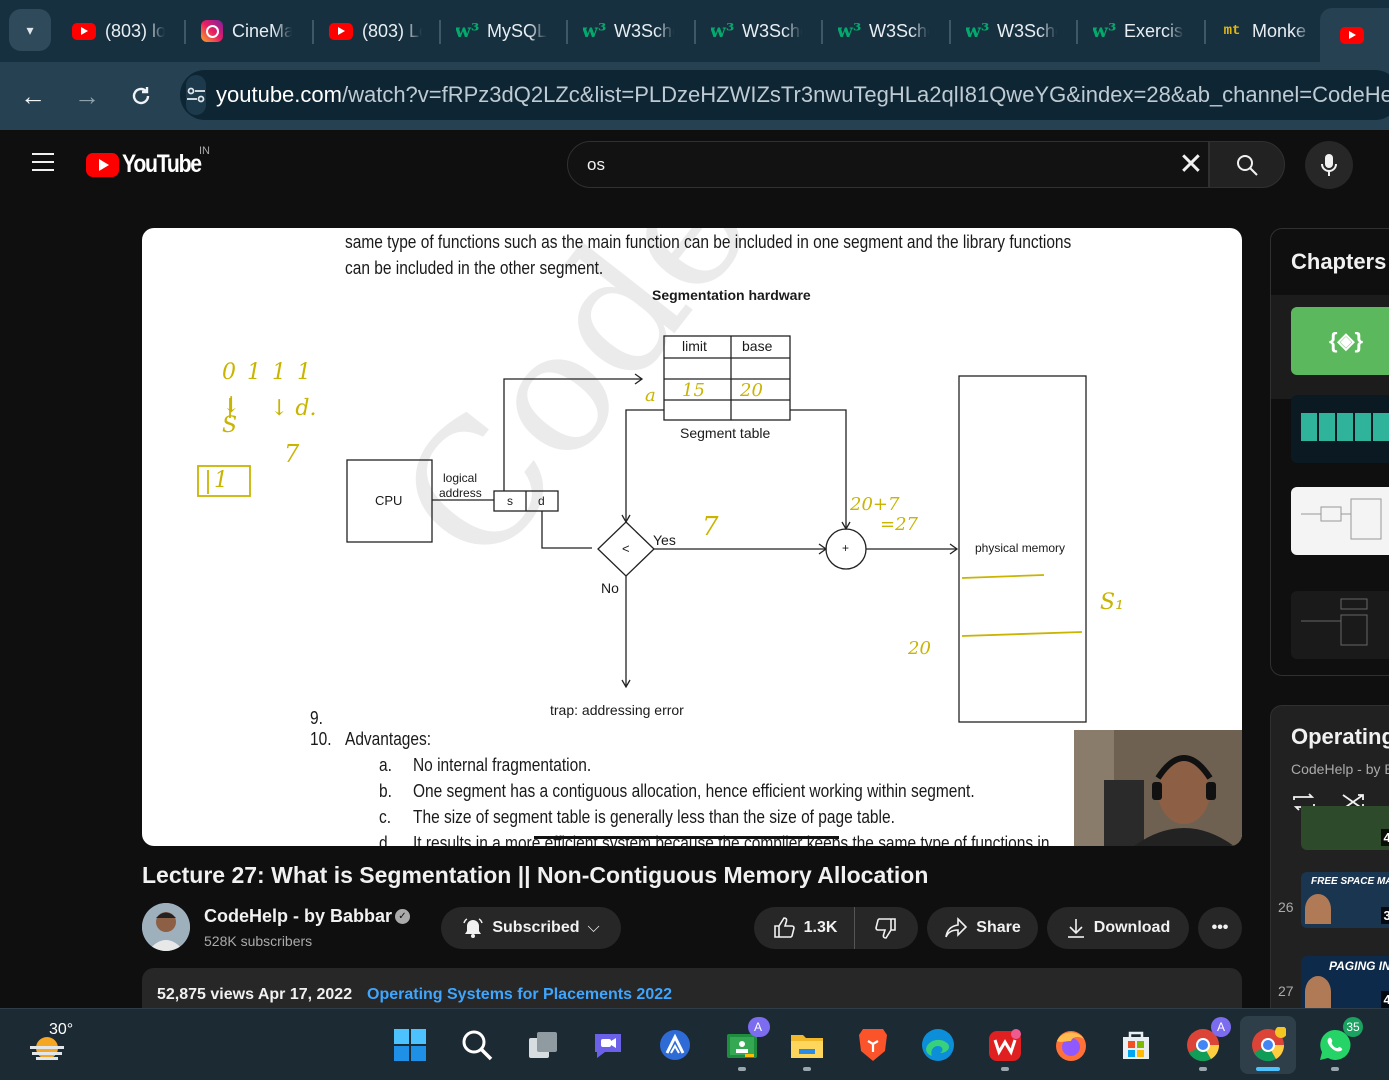  I want to click on folder-icon, so click(807, 1046).